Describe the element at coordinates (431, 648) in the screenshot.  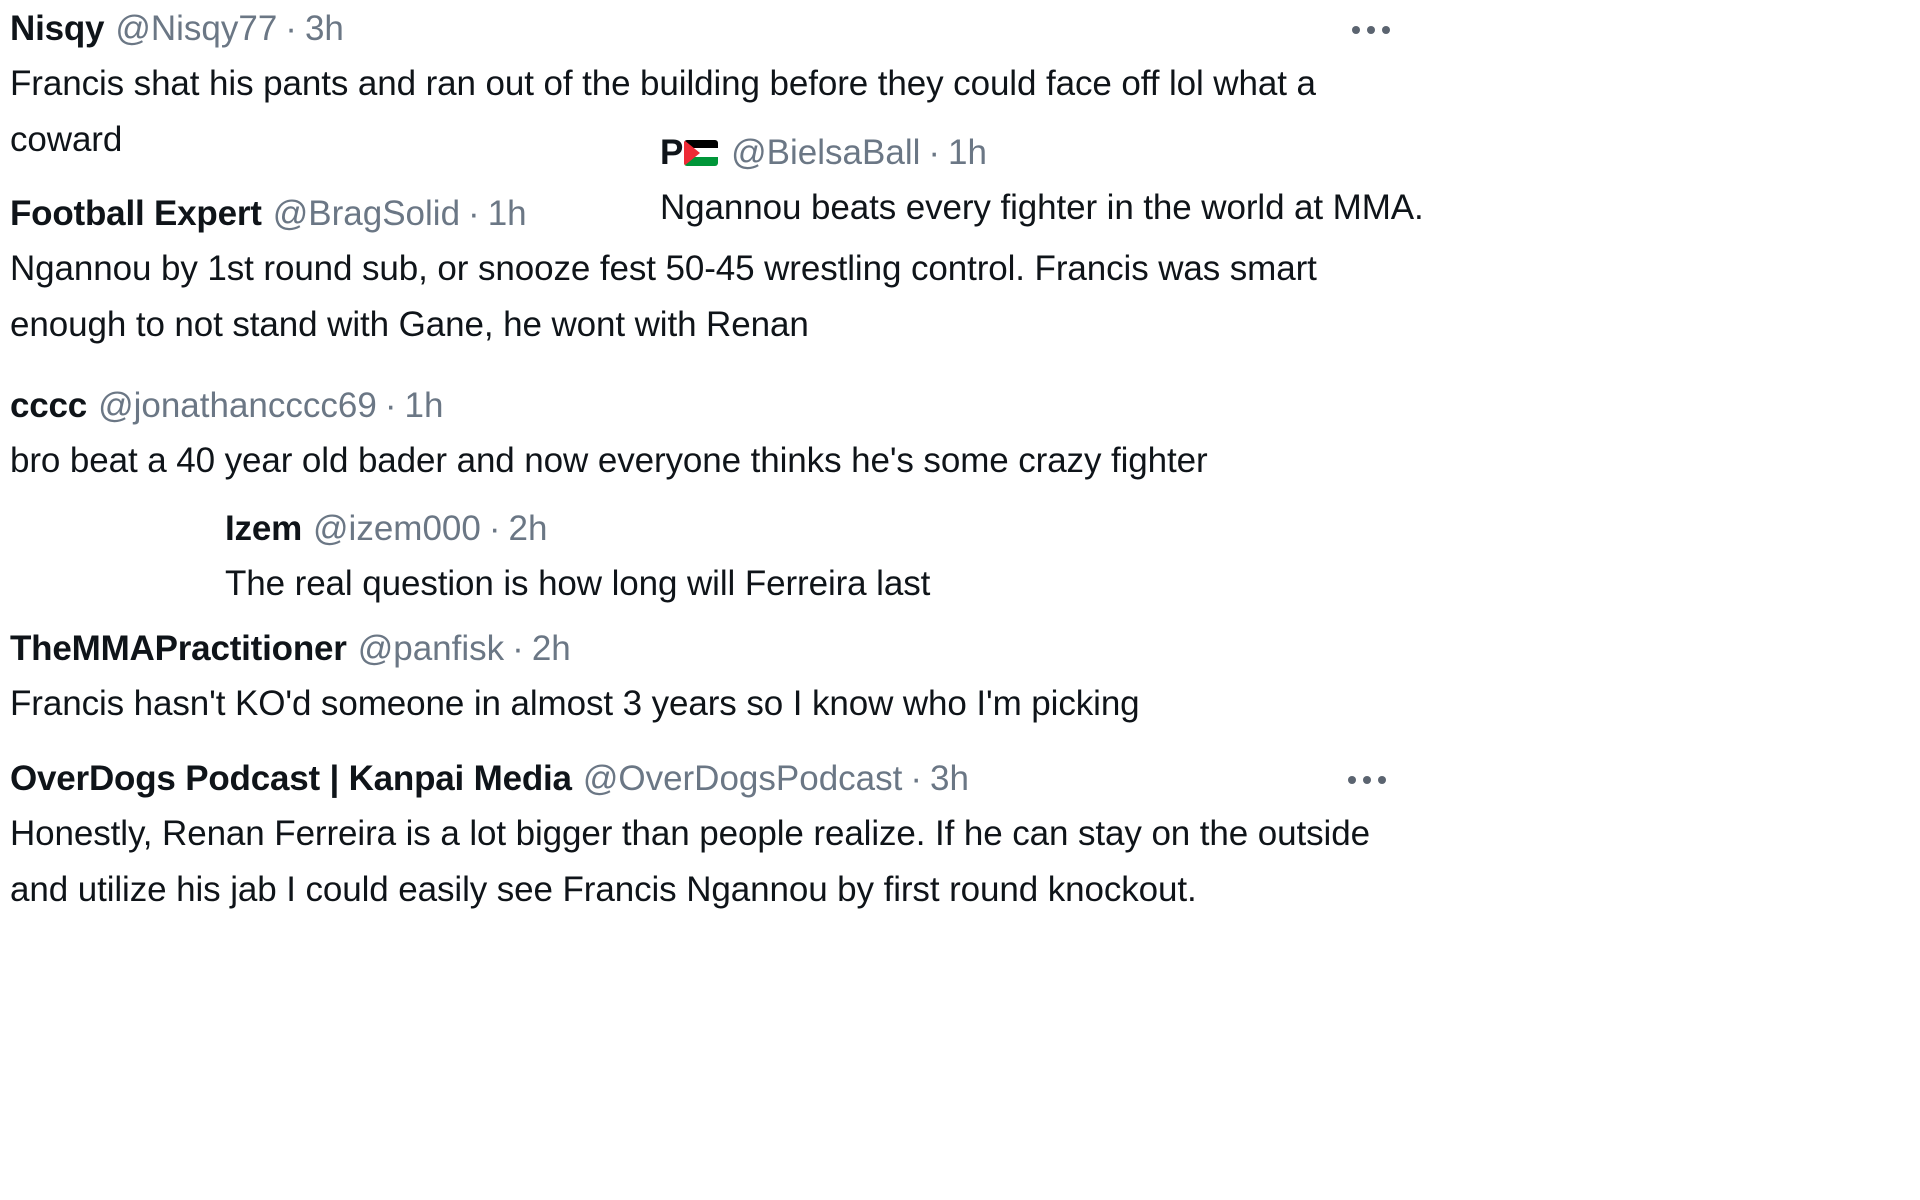
I see `user-handle: @panfisk` at that location.